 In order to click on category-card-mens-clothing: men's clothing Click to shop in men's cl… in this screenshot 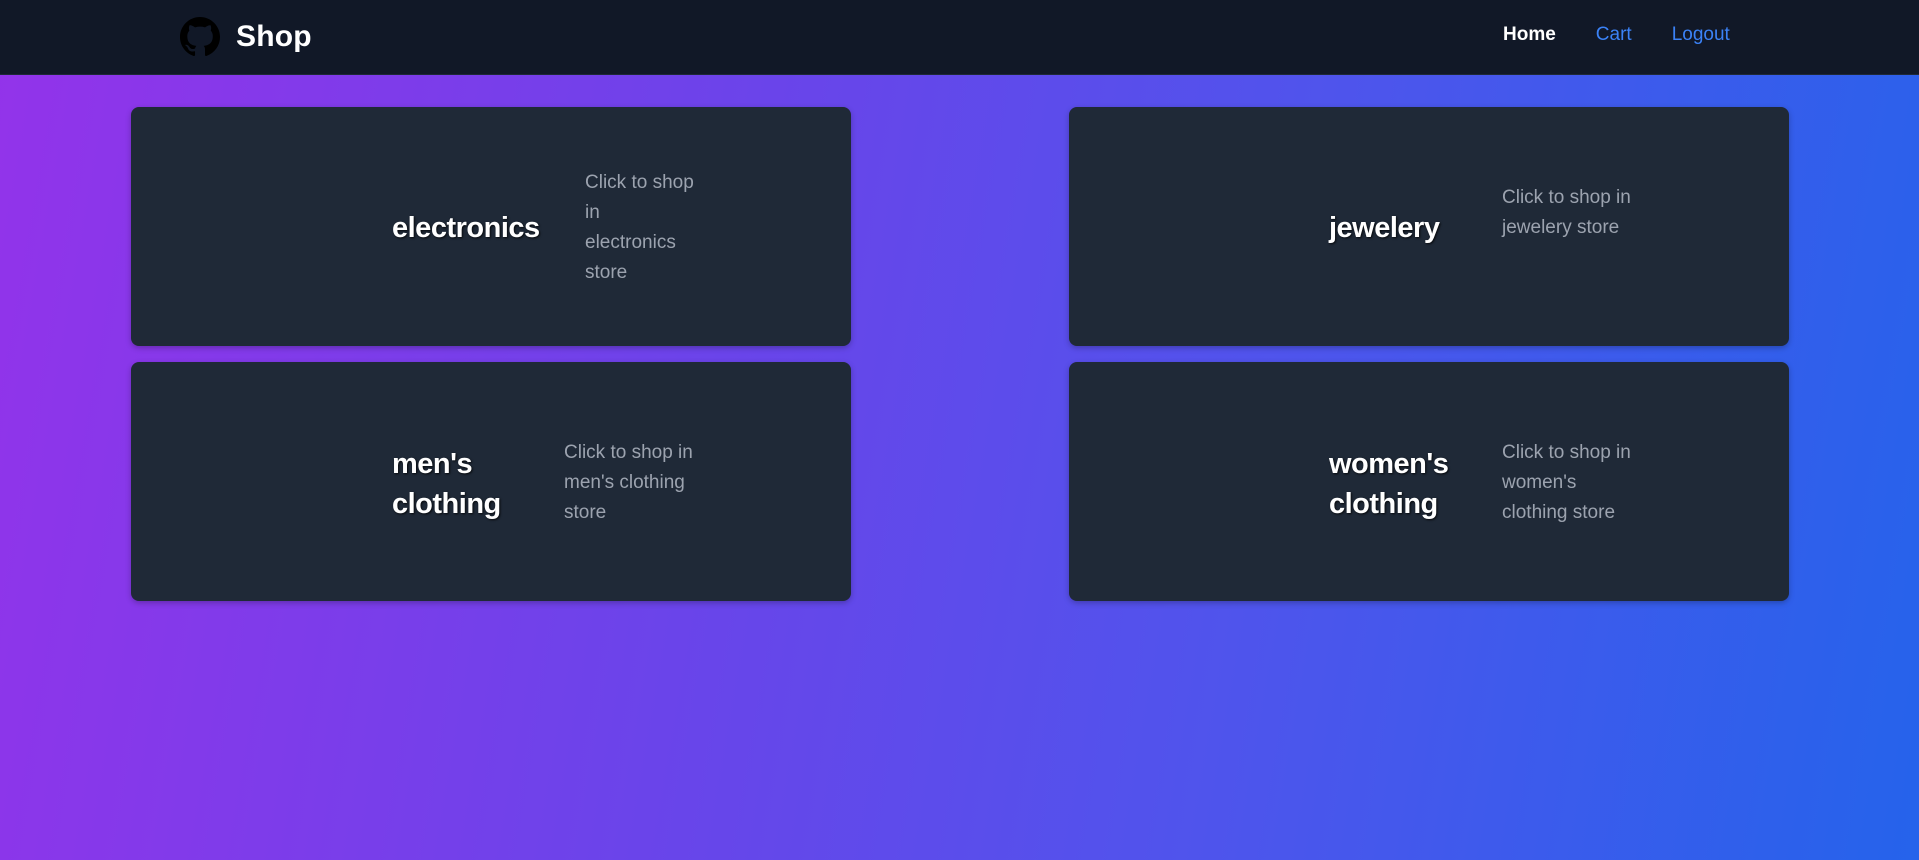, I will do `click(491, 481)`.